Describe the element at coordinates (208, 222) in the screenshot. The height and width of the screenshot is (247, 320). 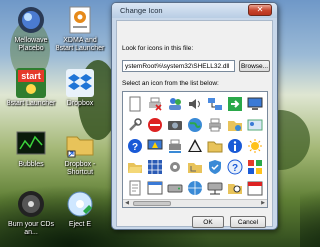
I see `ok-button: OK` at that location.